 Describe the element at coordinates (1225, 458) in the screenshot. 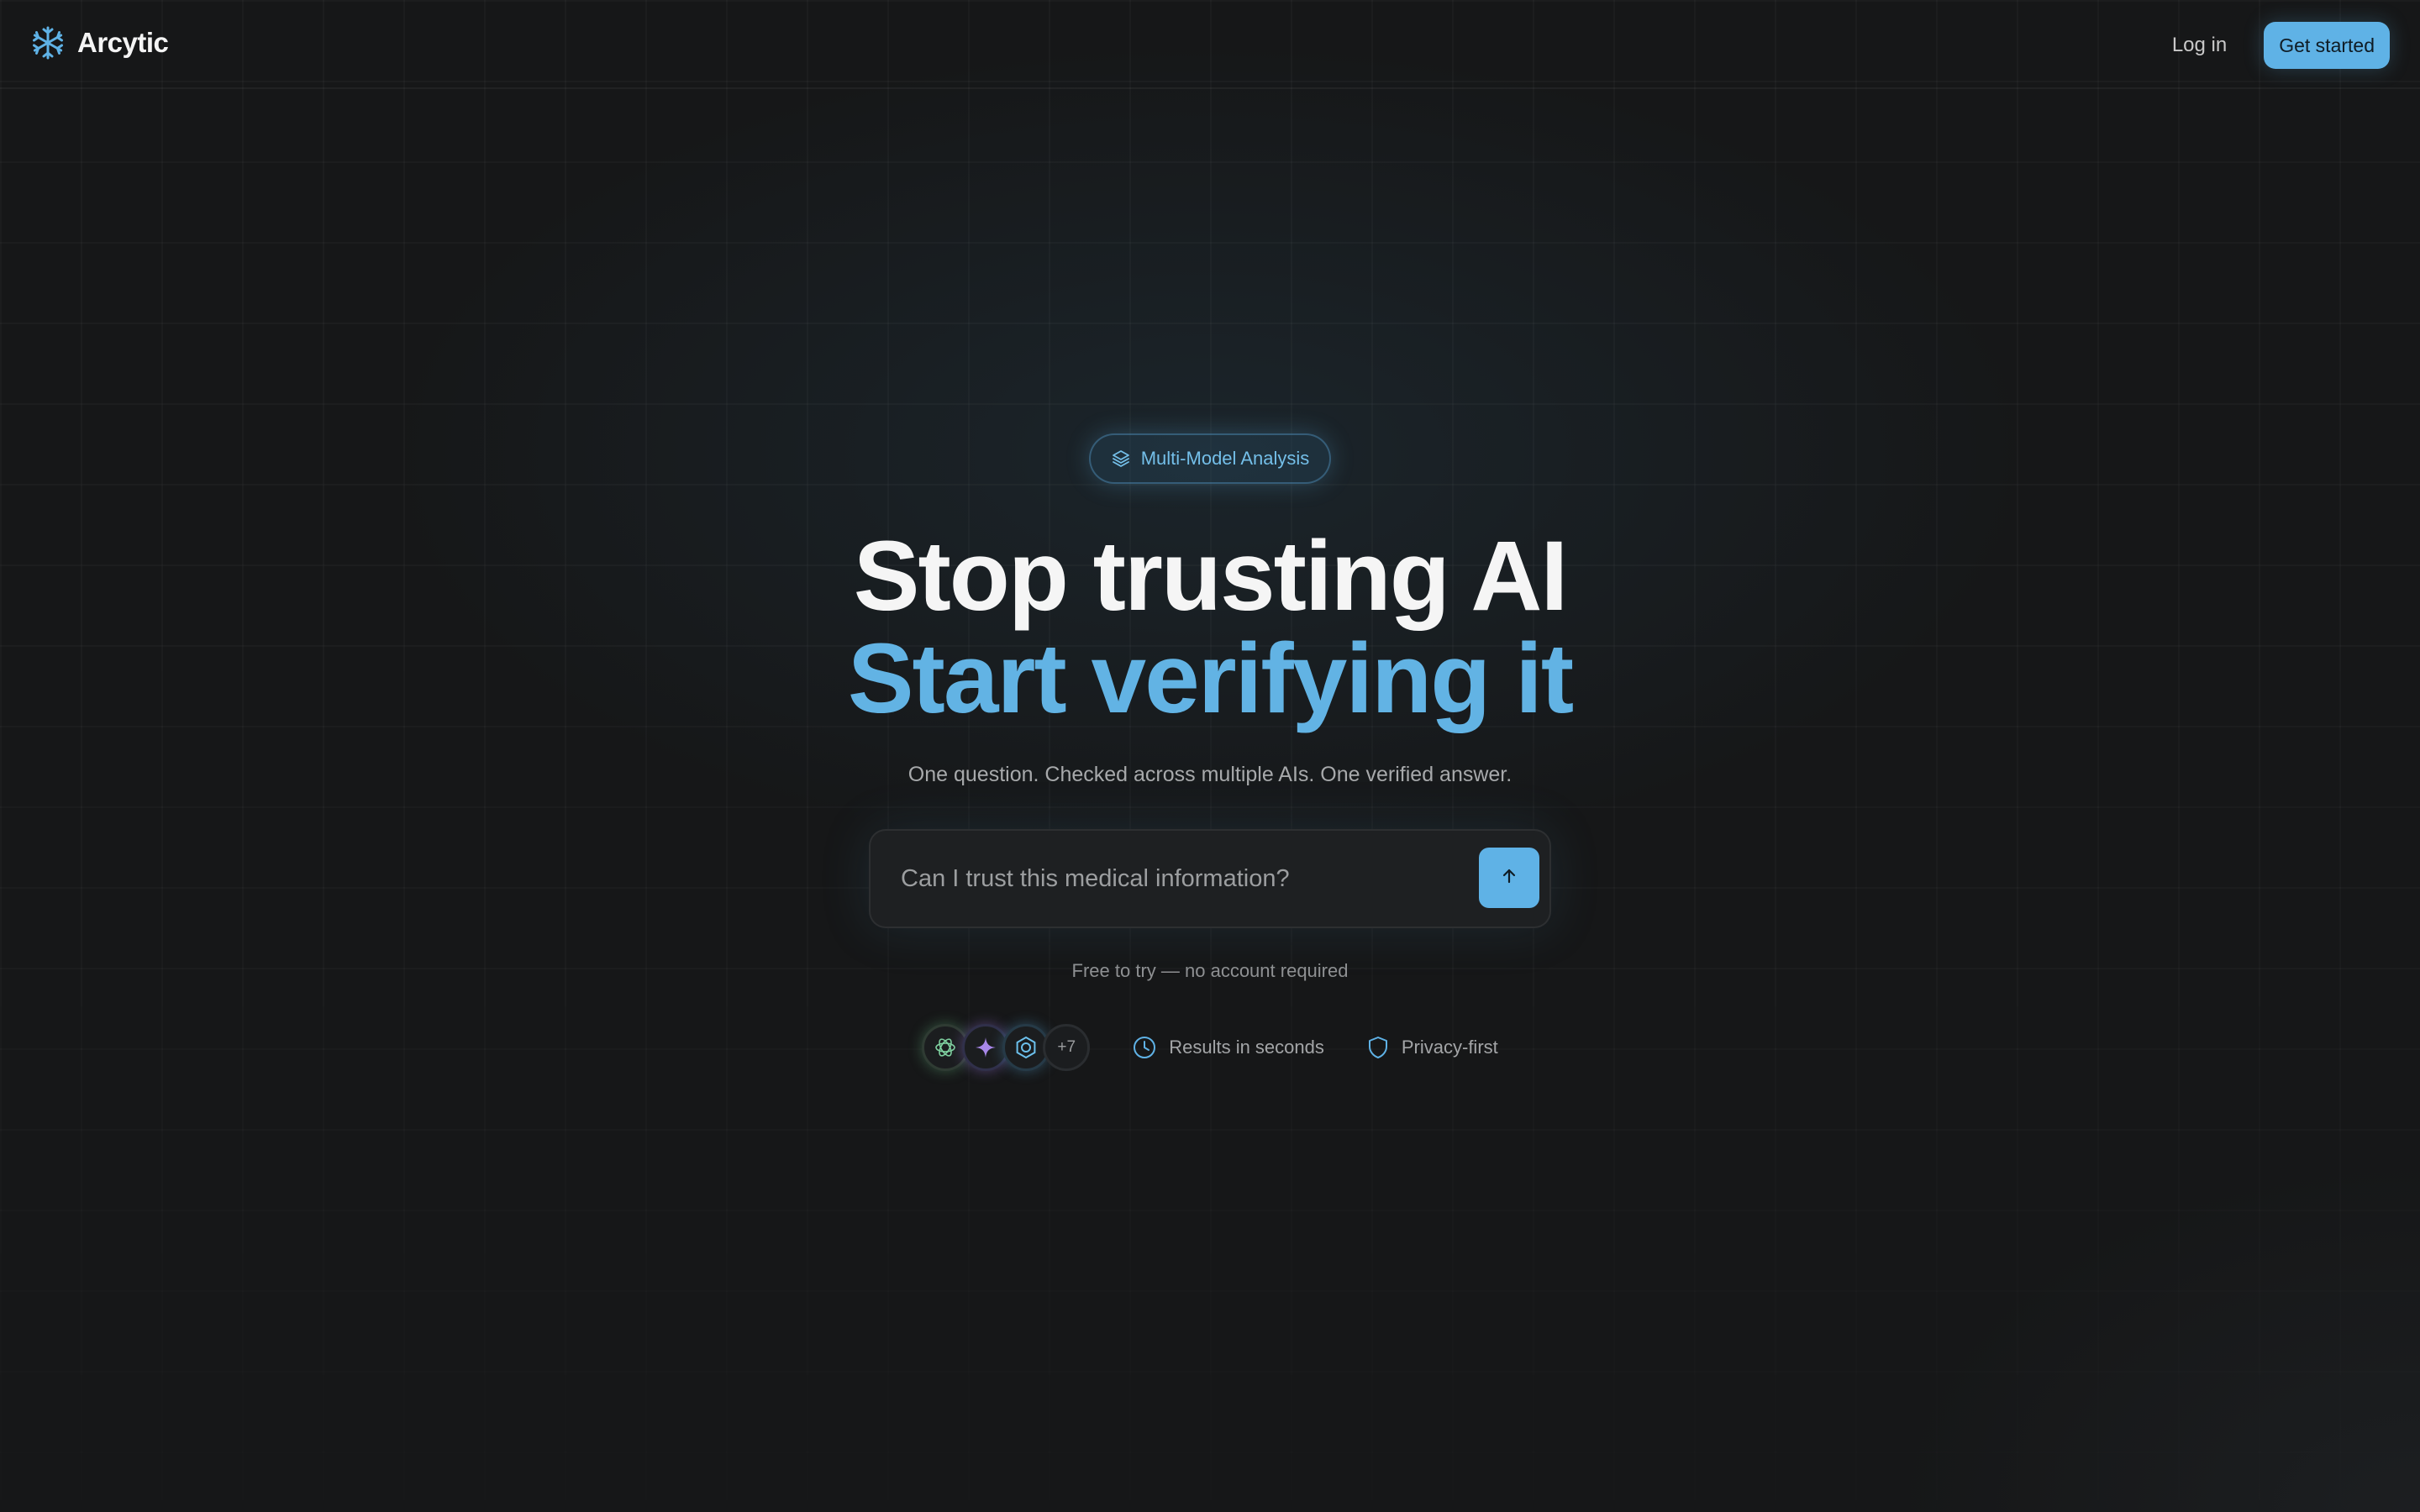

I see `badge-label: Multi-Model Analysis` at that location.